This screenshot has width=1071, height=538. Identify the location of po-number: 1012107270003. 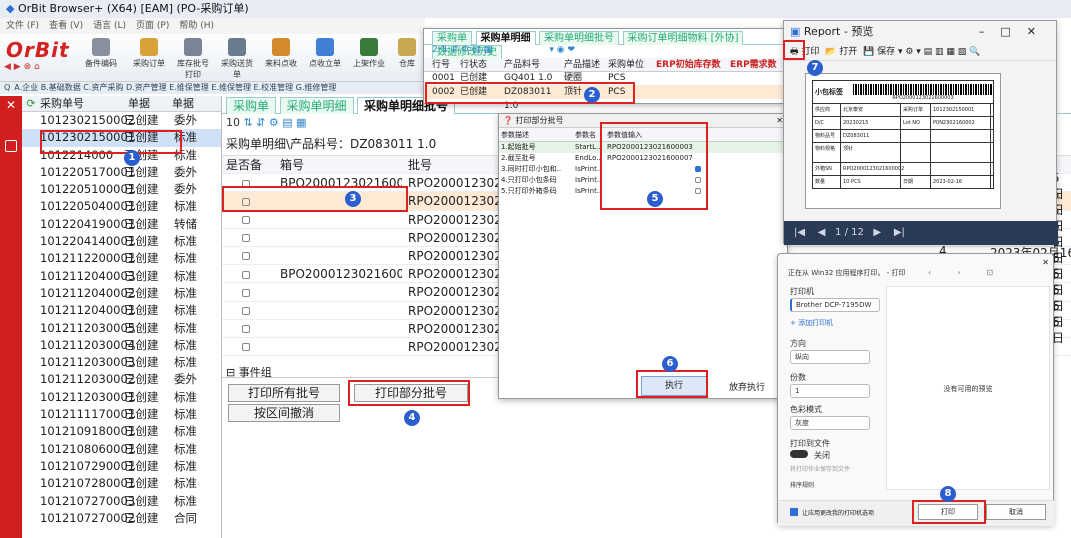
(88, 500).